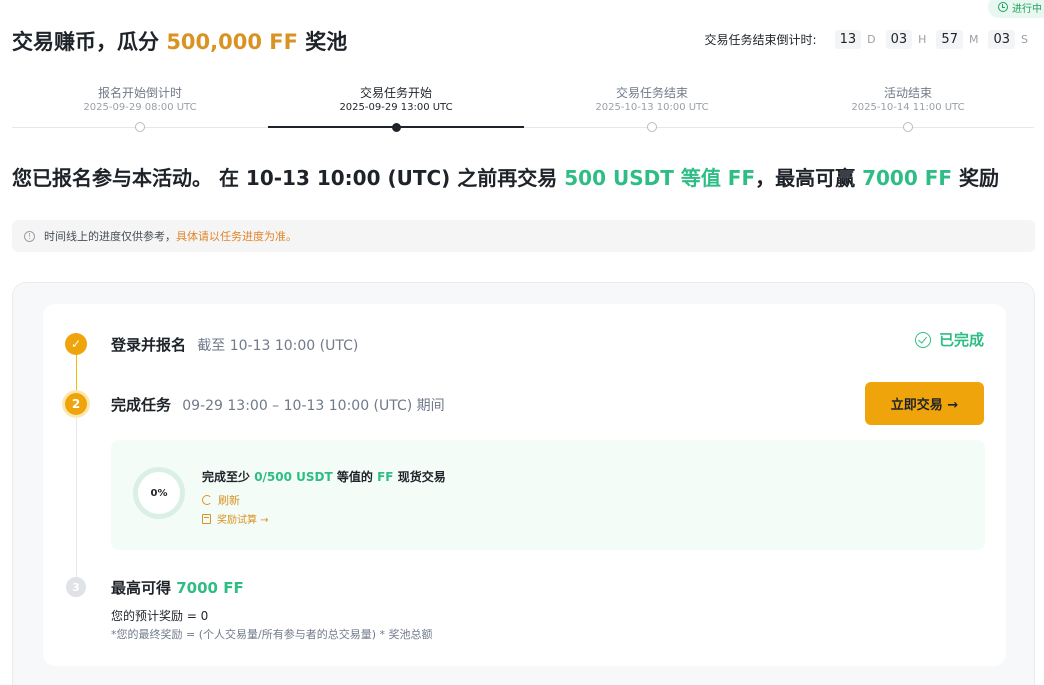  What do you see at coordinates (922, 339) in the screenshot?
I see `check-circle-icon` at bounding box center [922, 339].